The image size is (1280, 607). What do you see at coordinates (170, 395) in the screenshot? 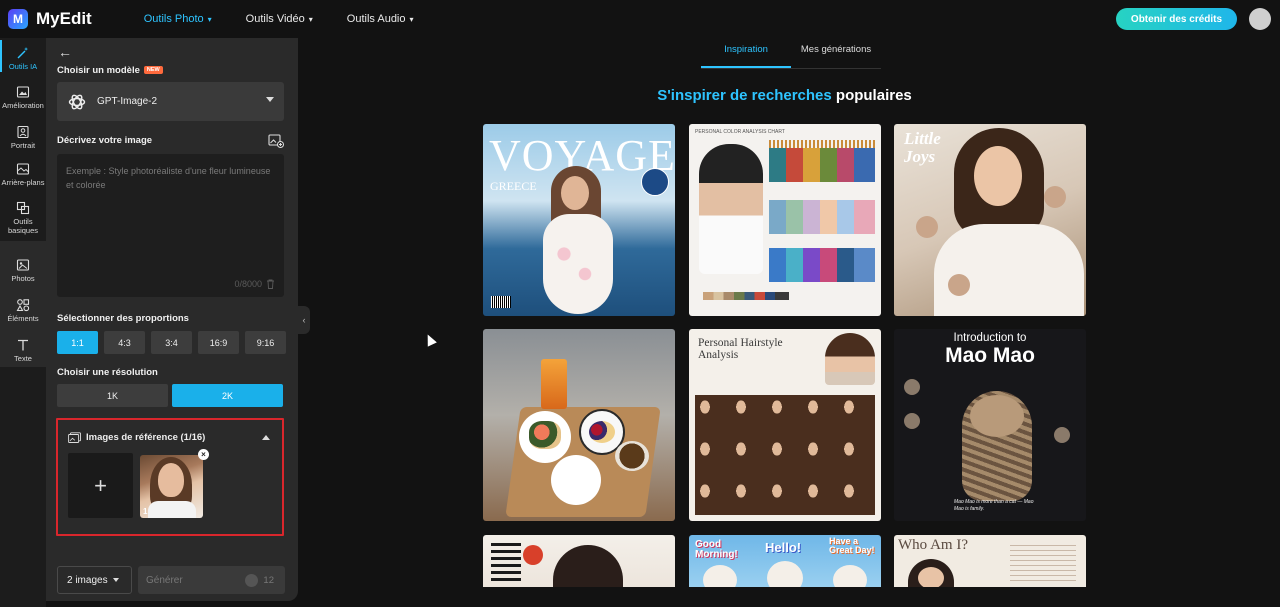
I see `resolution-options: 1K 2K` at bounding box center [170, 395].